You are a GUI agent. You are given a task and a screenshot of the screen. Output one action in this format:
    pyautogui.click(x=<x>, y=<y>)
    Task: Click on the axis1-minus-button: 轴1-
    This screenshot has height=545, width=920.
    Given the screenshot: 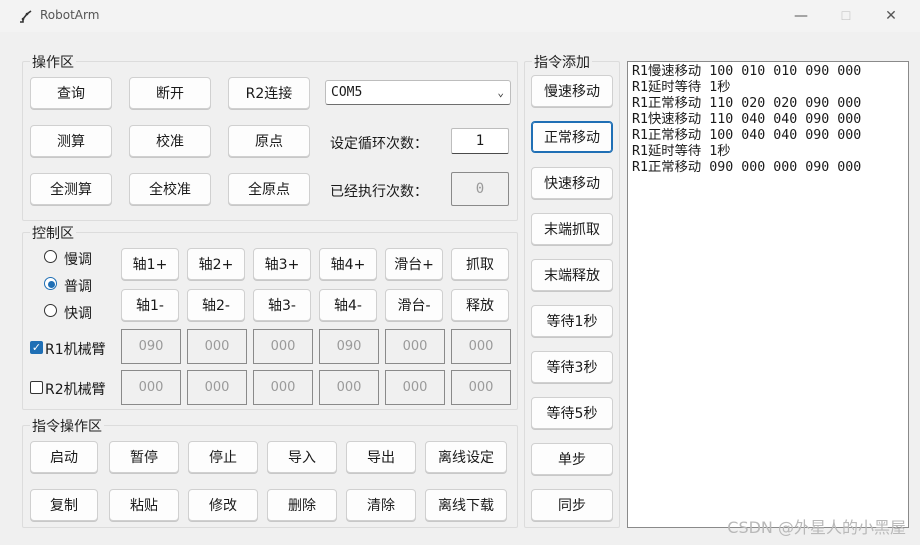 What is the action you would take?
    pyautogui.click(x=150, y=305)
    